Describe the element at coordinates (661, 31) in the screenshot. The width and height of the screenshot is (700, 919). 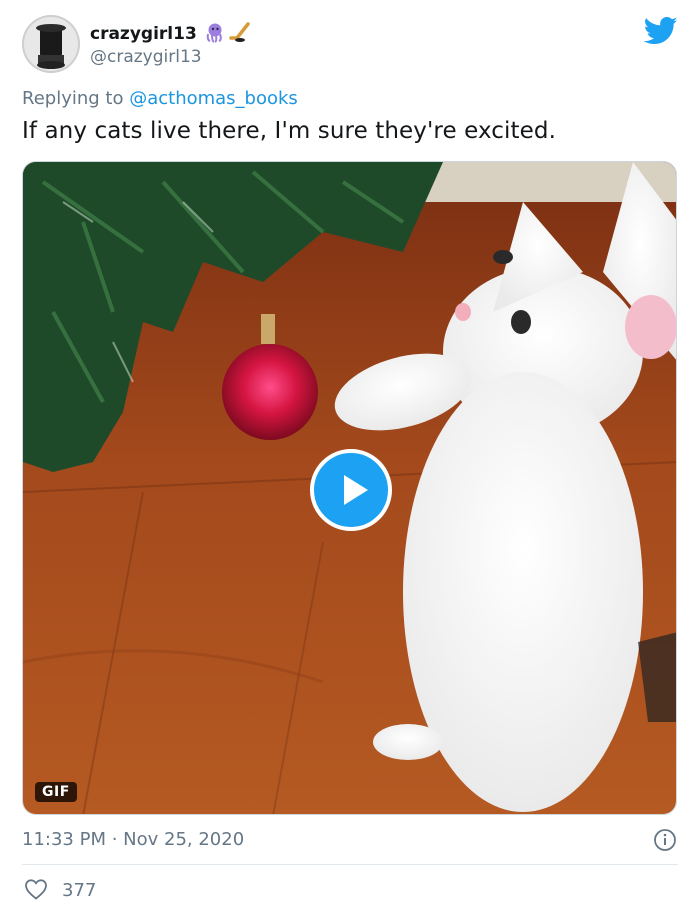
I see `twitter-bird-icon` at that location.